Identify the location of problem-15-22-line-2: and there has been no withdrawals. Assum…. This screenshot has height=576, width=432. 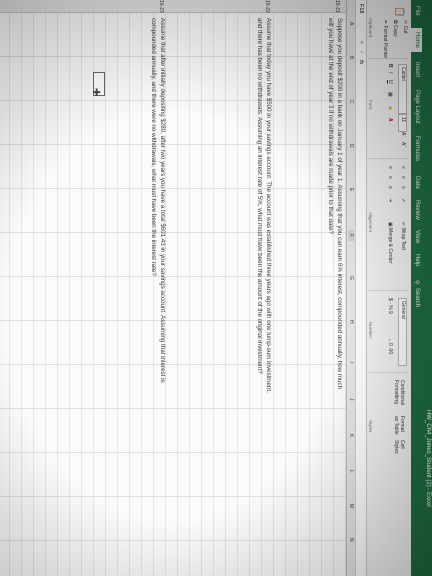
(260, 196).